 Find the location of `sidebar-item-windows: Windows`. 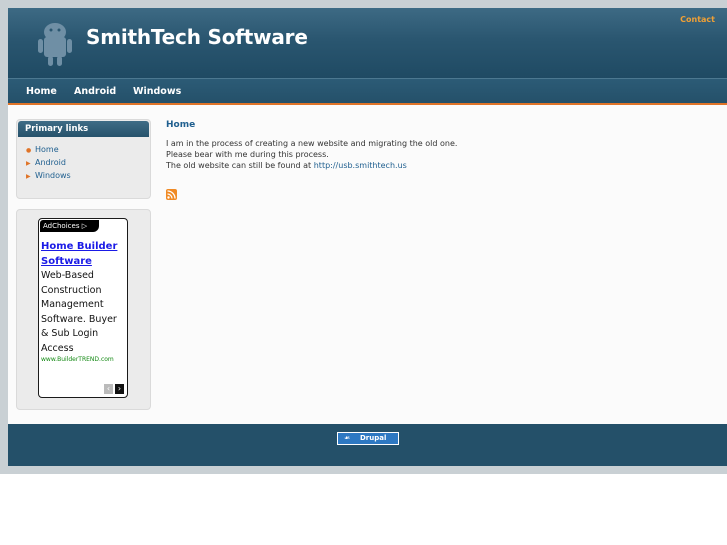

sidebar-item-windows: Windows is located at coordinates (53, 175).